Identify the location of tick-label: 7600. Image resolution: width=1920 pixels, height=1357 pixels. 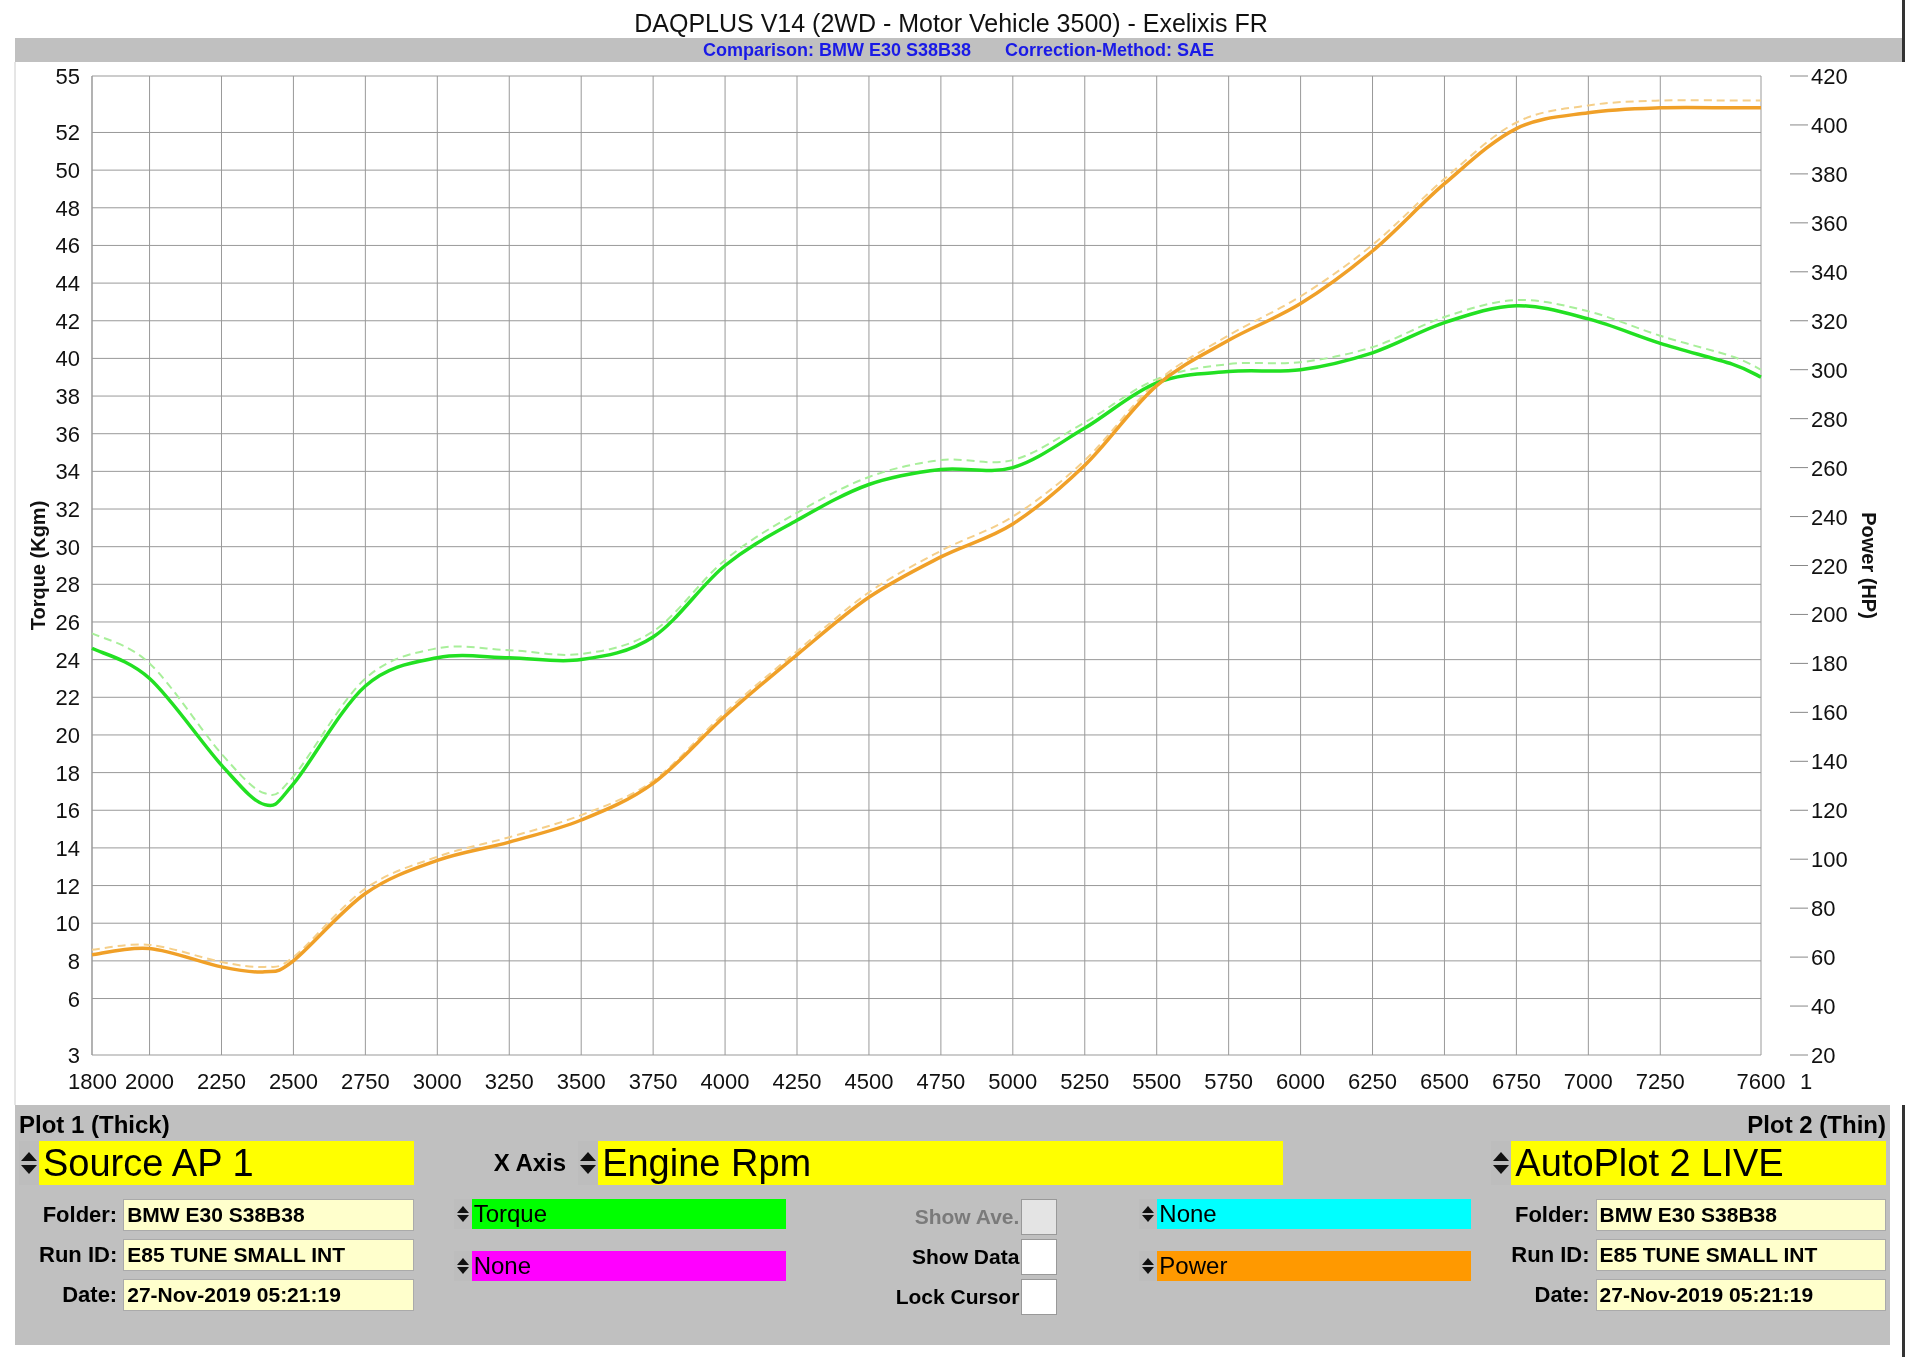
(1761, 1081).